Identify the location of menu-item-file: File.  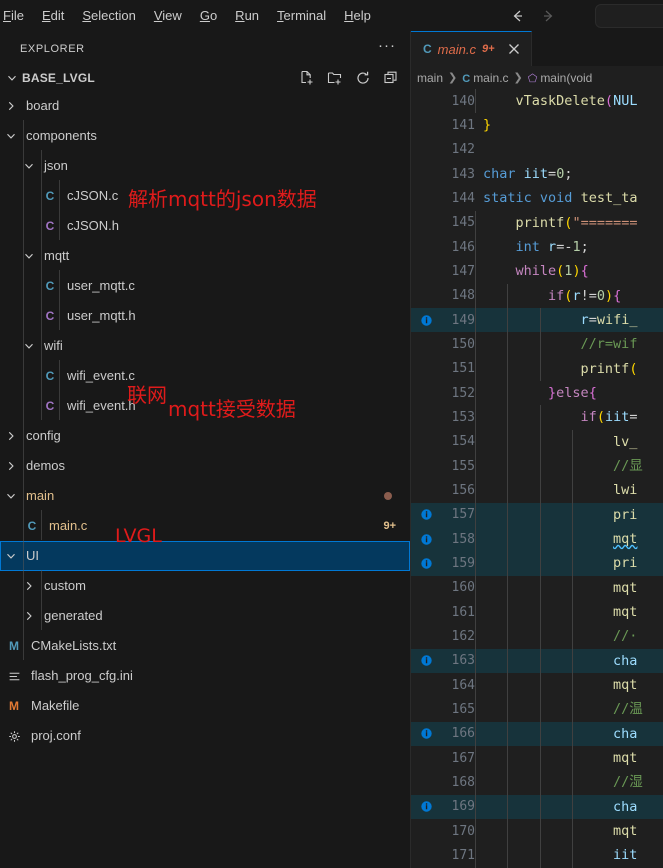
(16, 16).